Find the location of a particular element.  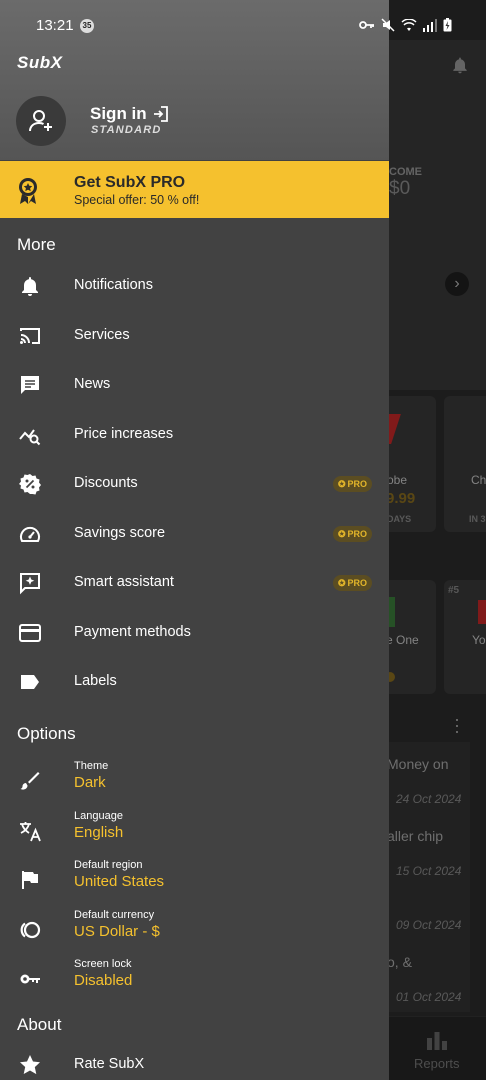

add-person-icon is located at coordinates (40, 121).